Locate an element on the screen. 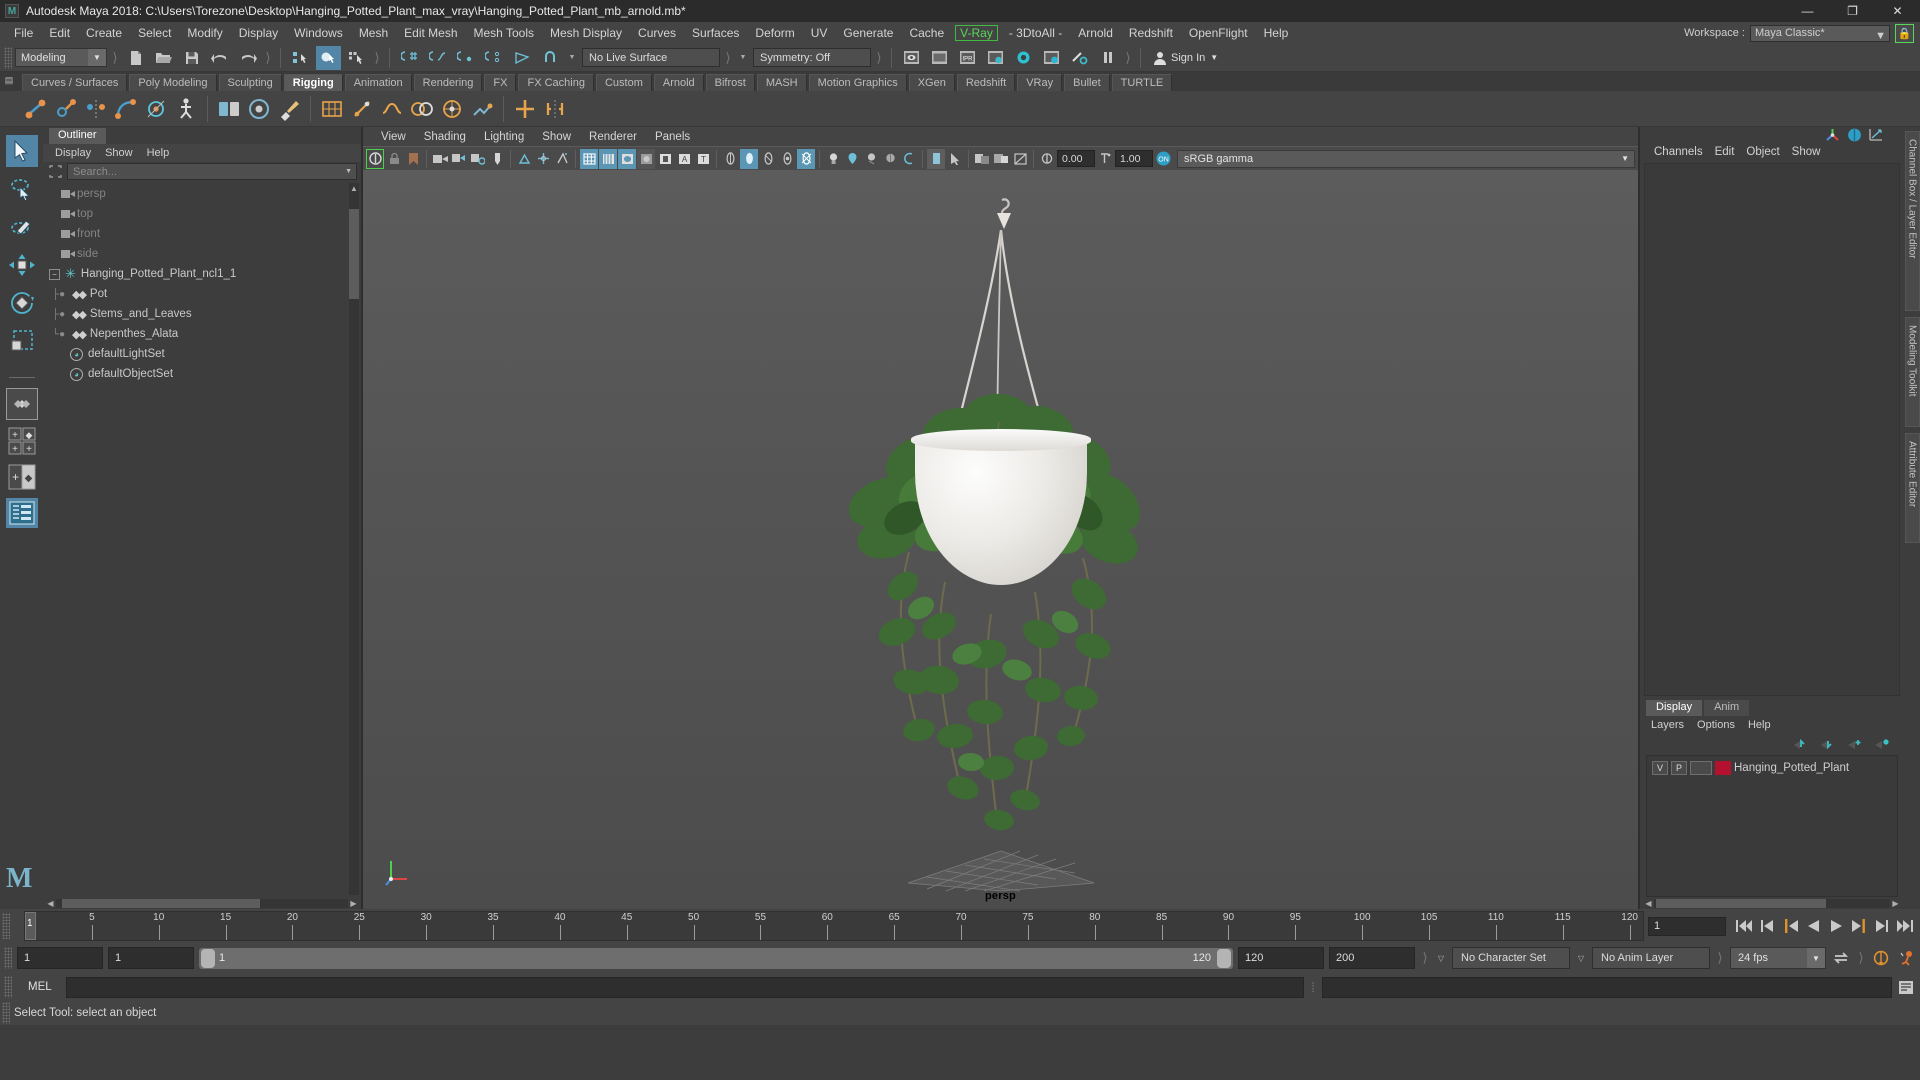  menu-modify: Modify is located at coordinates (204, 33).